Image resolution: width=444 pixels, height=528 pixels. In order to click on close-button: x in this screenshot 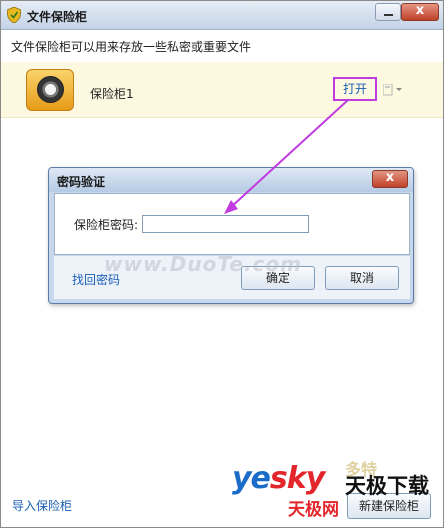, I will do `click(420, 12)`.